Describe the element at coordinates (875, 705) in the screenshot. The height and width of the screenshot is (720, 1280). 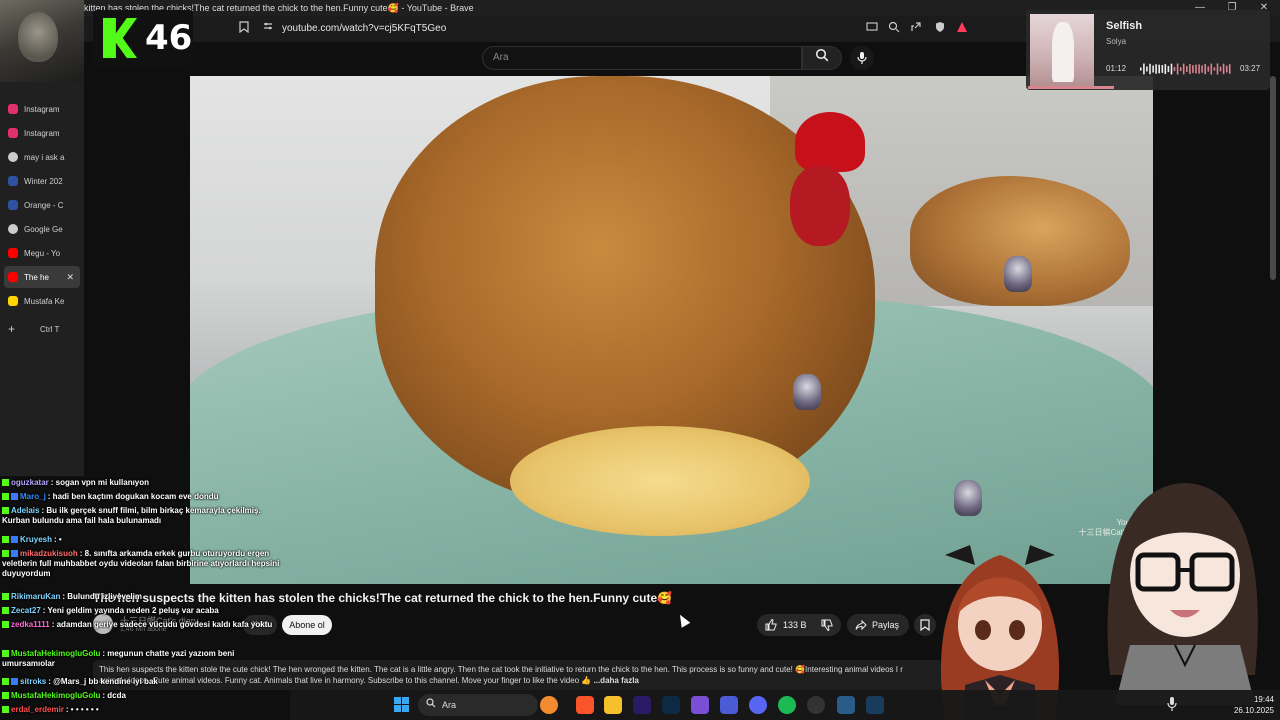
I see `steam-icon` at that location.